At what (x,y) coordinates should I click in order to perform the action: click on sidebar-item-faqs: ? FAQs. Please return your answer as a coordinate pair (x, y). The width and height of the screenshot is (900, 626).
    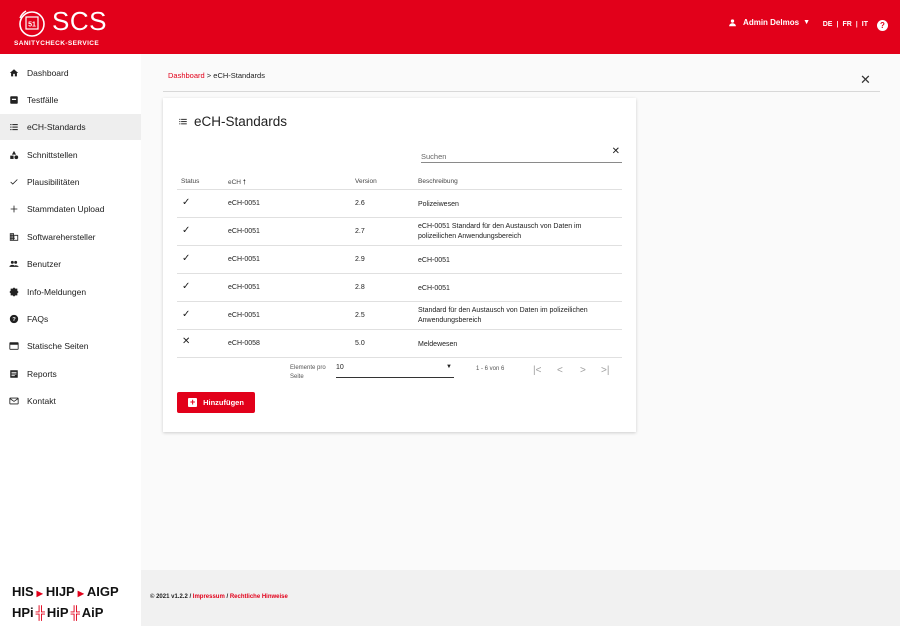
    Looking at the image, I should click on (70, 319).